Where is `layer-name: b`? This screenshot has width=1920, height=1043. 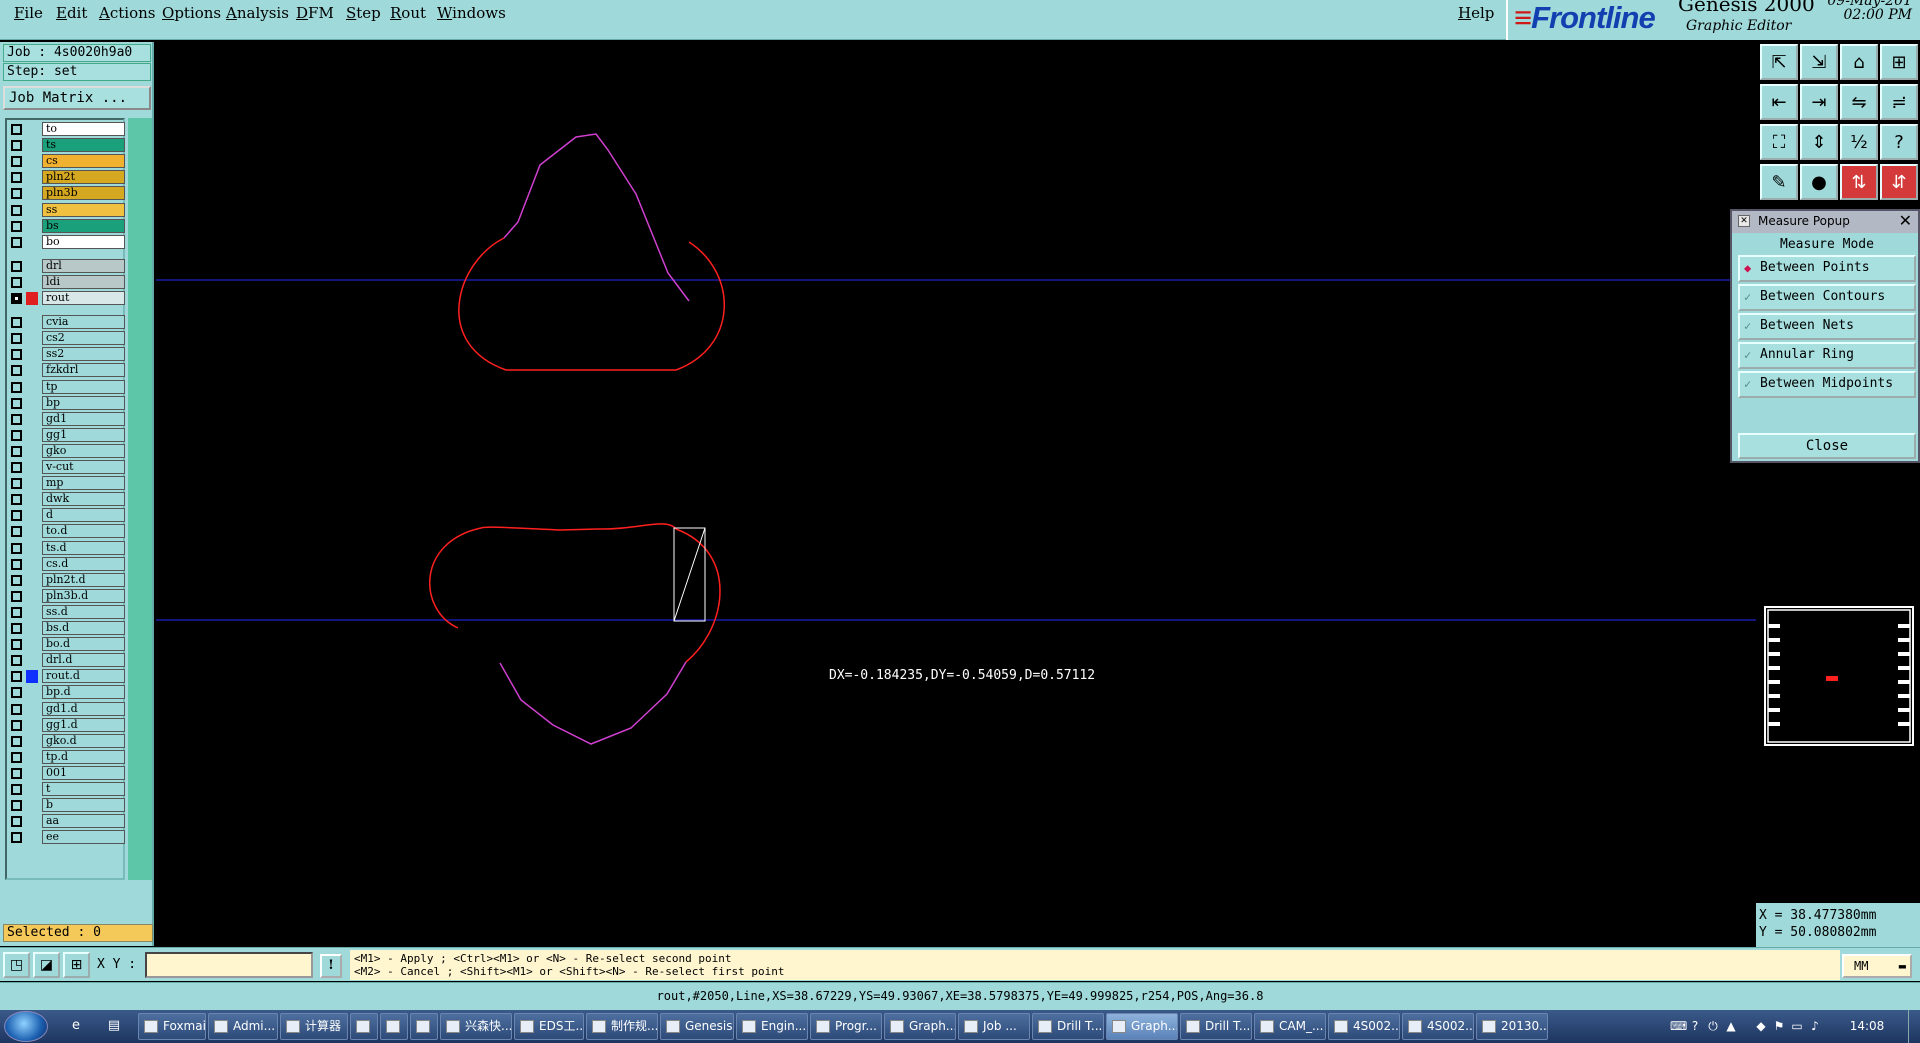
layer-name: b is located at coordinates (83, 805).